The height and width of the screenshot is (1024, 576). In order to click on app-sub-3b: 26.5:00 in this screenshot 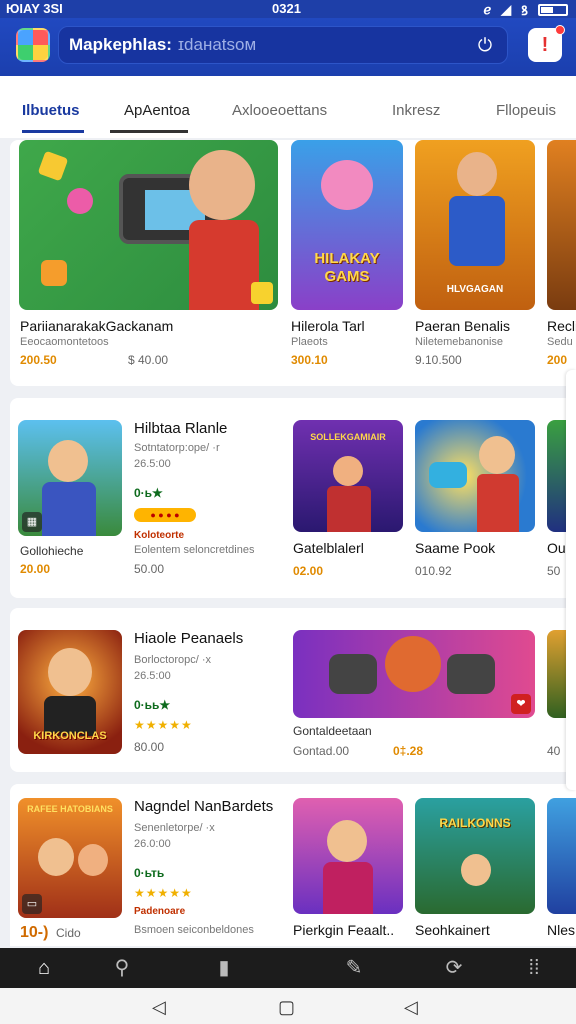, I will do `click(152, 676)`.